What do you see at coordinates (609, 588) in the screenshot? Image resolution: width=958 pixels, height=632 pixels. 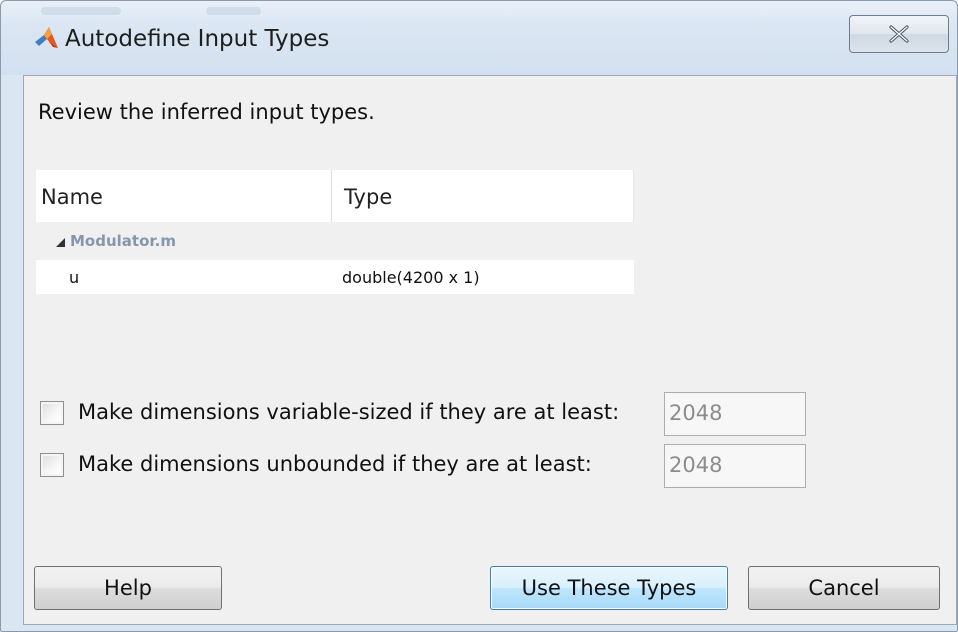 I see `use-these-types-button: Use These Types` at bounding box center [609, 588].